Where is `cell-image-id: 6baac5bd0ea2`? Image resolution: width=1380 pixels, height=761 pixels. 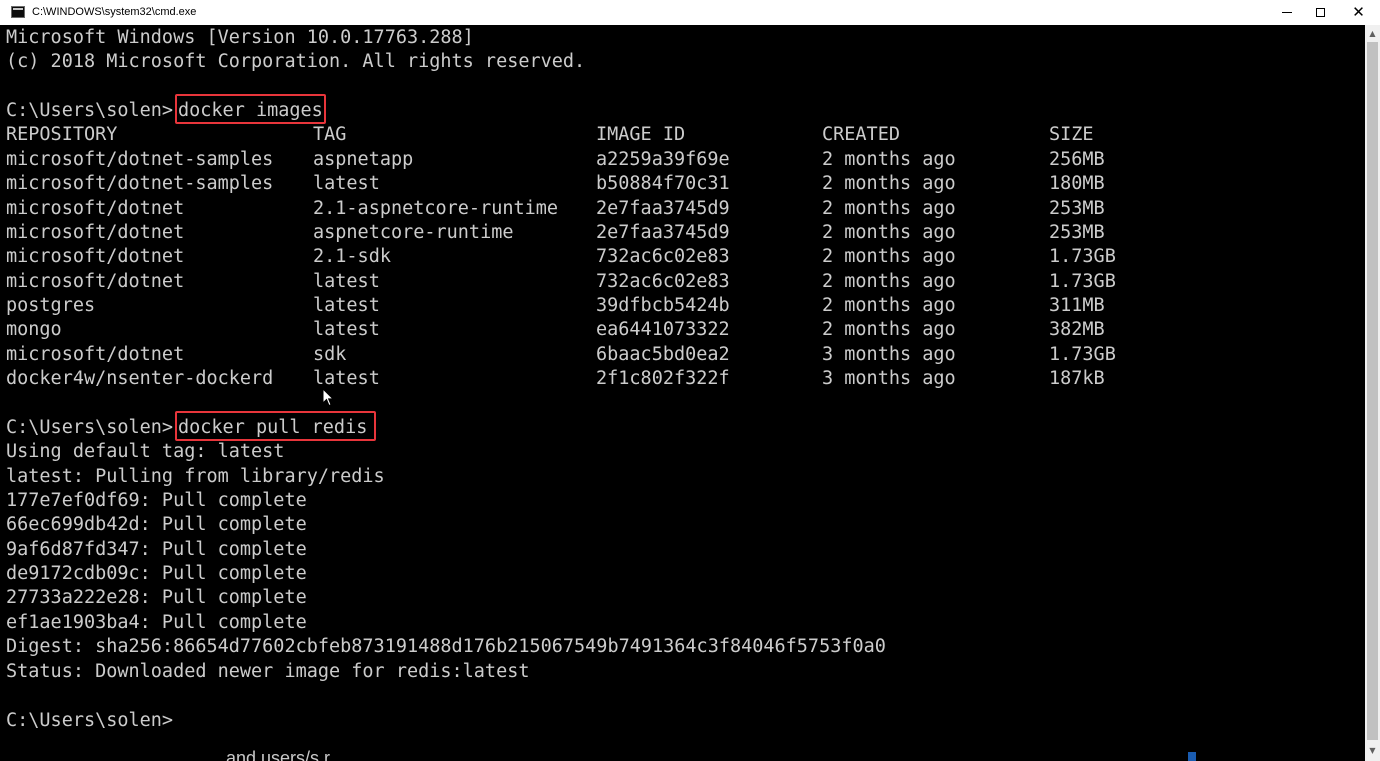 cell-image-id: 6baac5bd0ea2 is located at coordinates (663, 354).